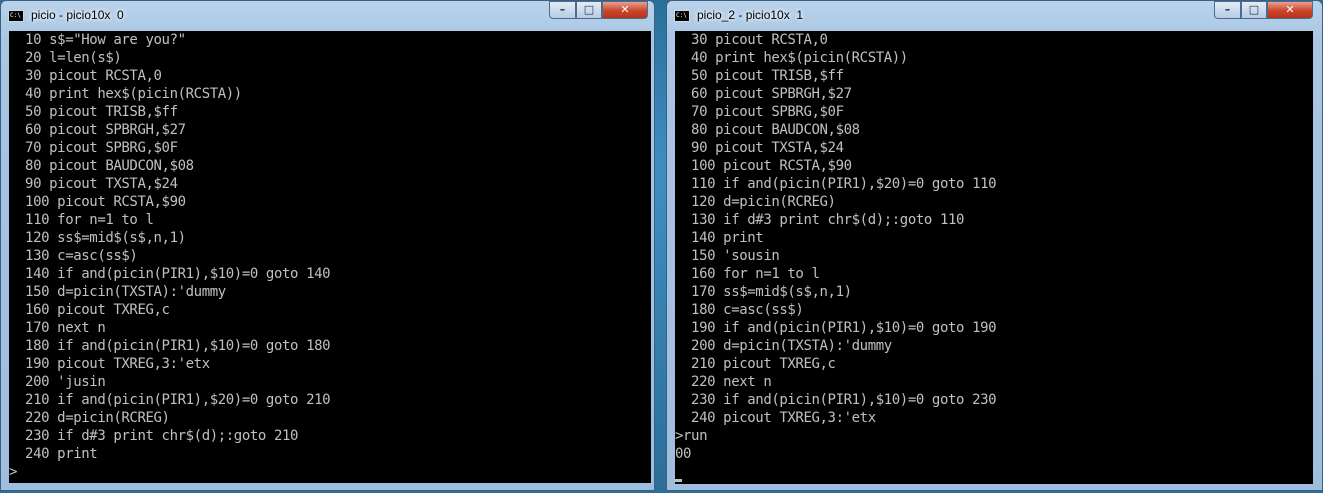 The width and height of the screenshot is (1323, 493). I want to click on console-line: 240 picout TXREG,3:'etx, so click(775, 418).